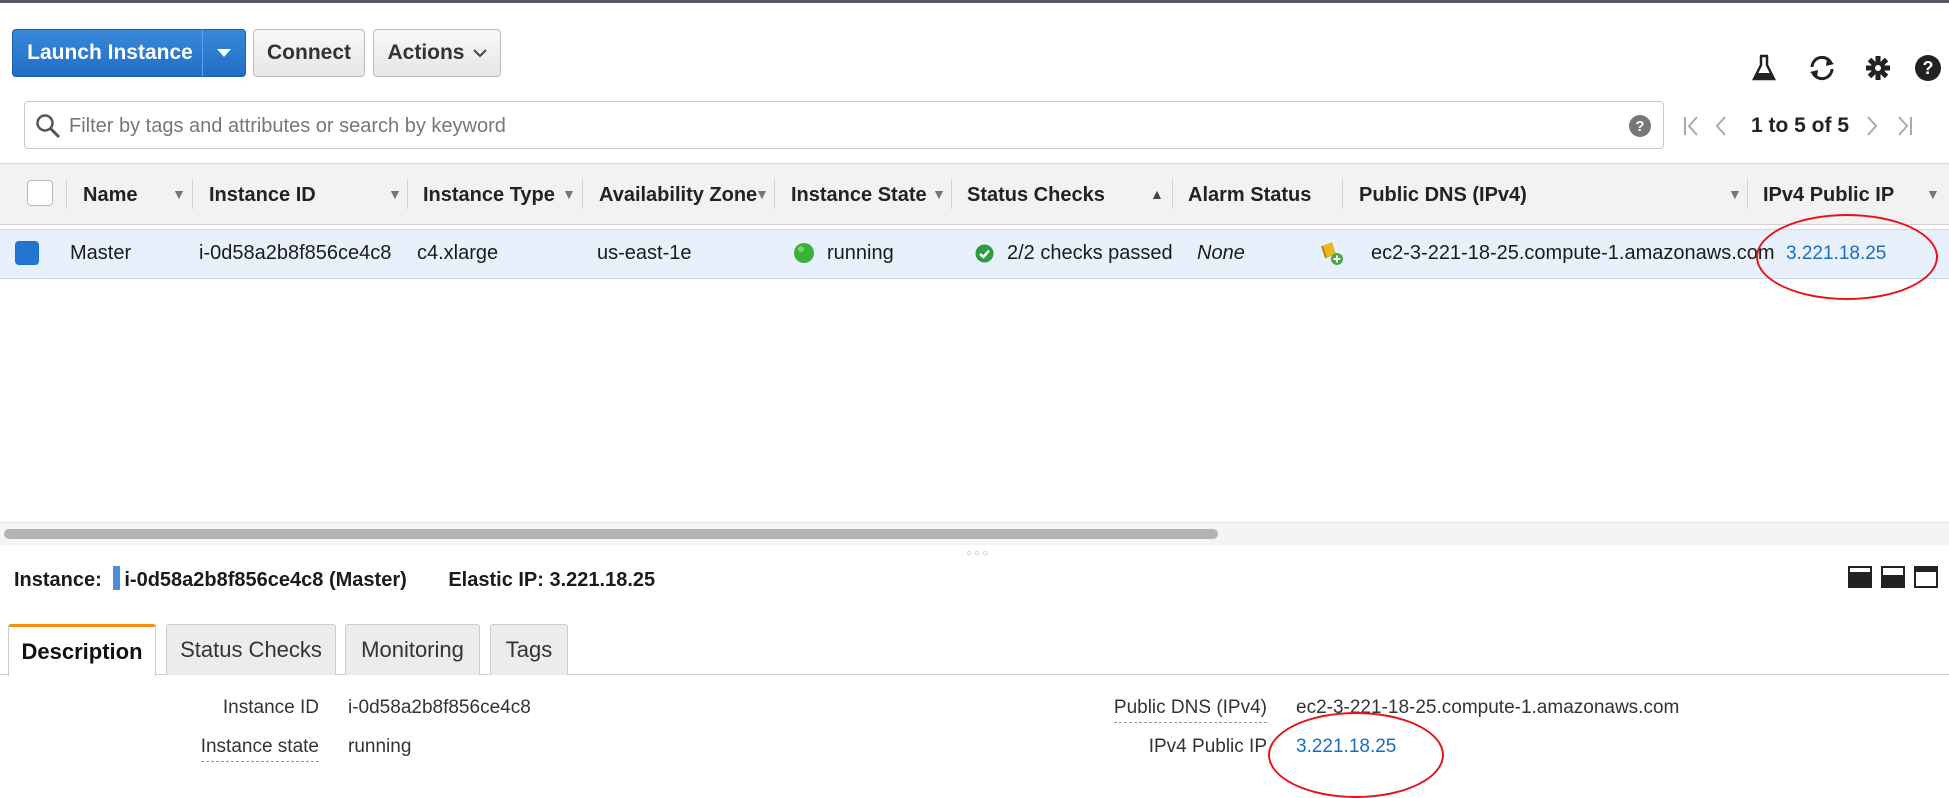 This screenshot has width=1949, height=798. I want to click on create-alarm-icon, so click(1331, 253).